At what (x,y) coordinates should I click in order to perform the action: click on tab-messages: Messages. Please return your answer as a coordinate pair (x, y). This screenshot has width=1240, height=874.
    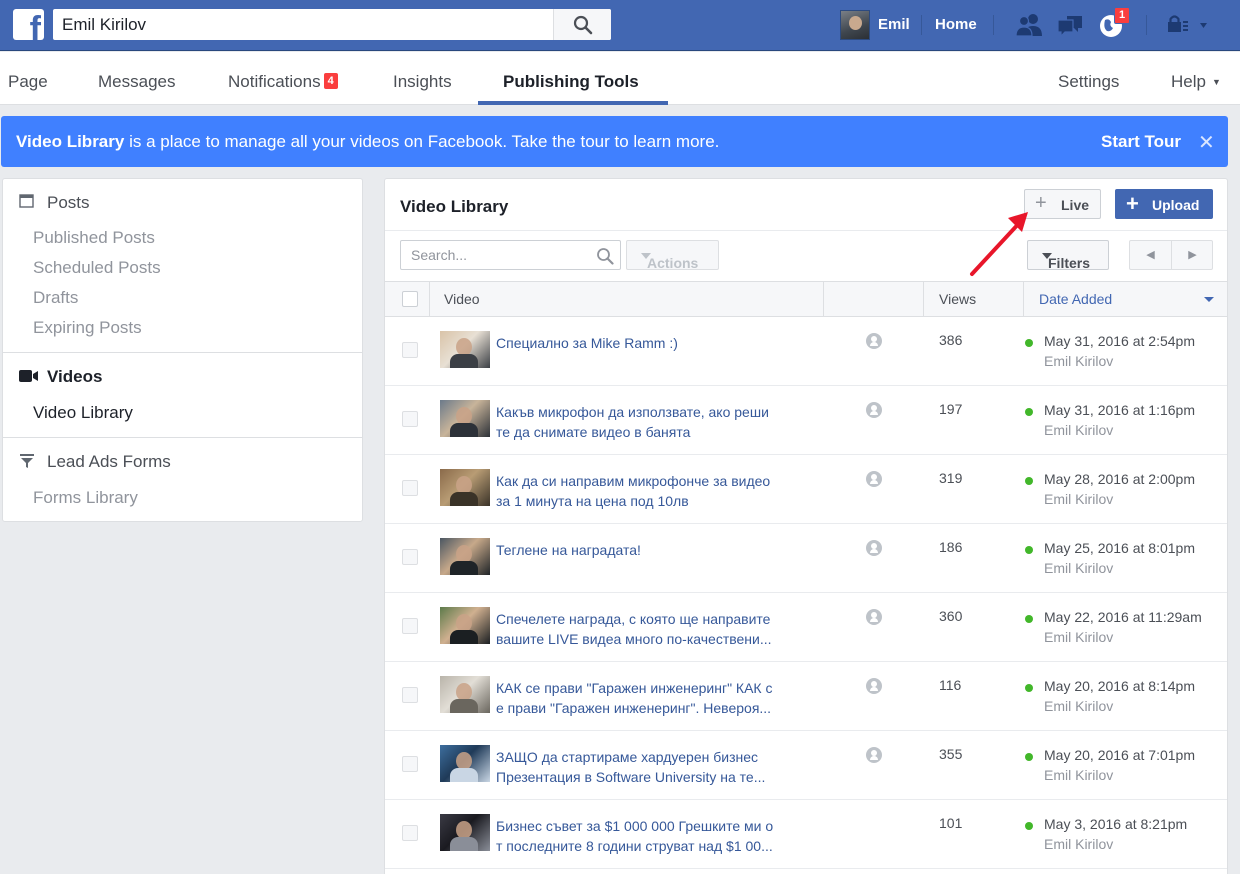
    Looking at the image, I should click on (136, 82).